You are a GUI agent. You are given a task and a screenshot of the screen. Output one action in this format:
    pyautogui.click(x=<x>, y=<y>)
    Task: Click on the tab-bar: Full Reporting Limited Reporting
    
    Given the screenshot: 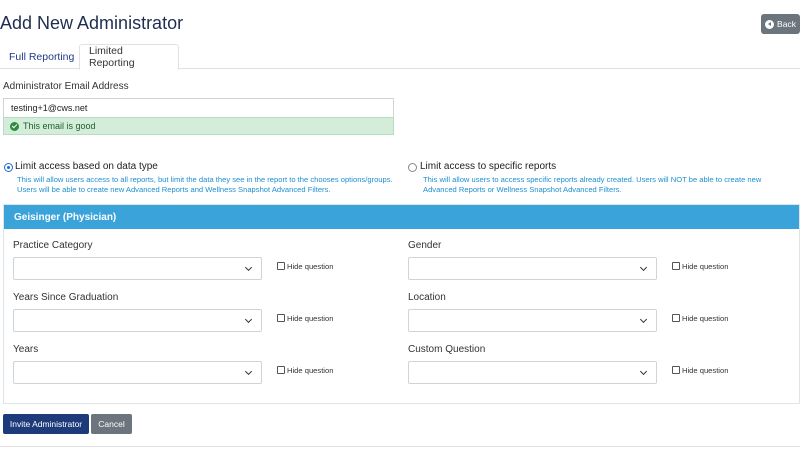 What is the action you would take?
    pyautogui.click(x=400, y=57)
    